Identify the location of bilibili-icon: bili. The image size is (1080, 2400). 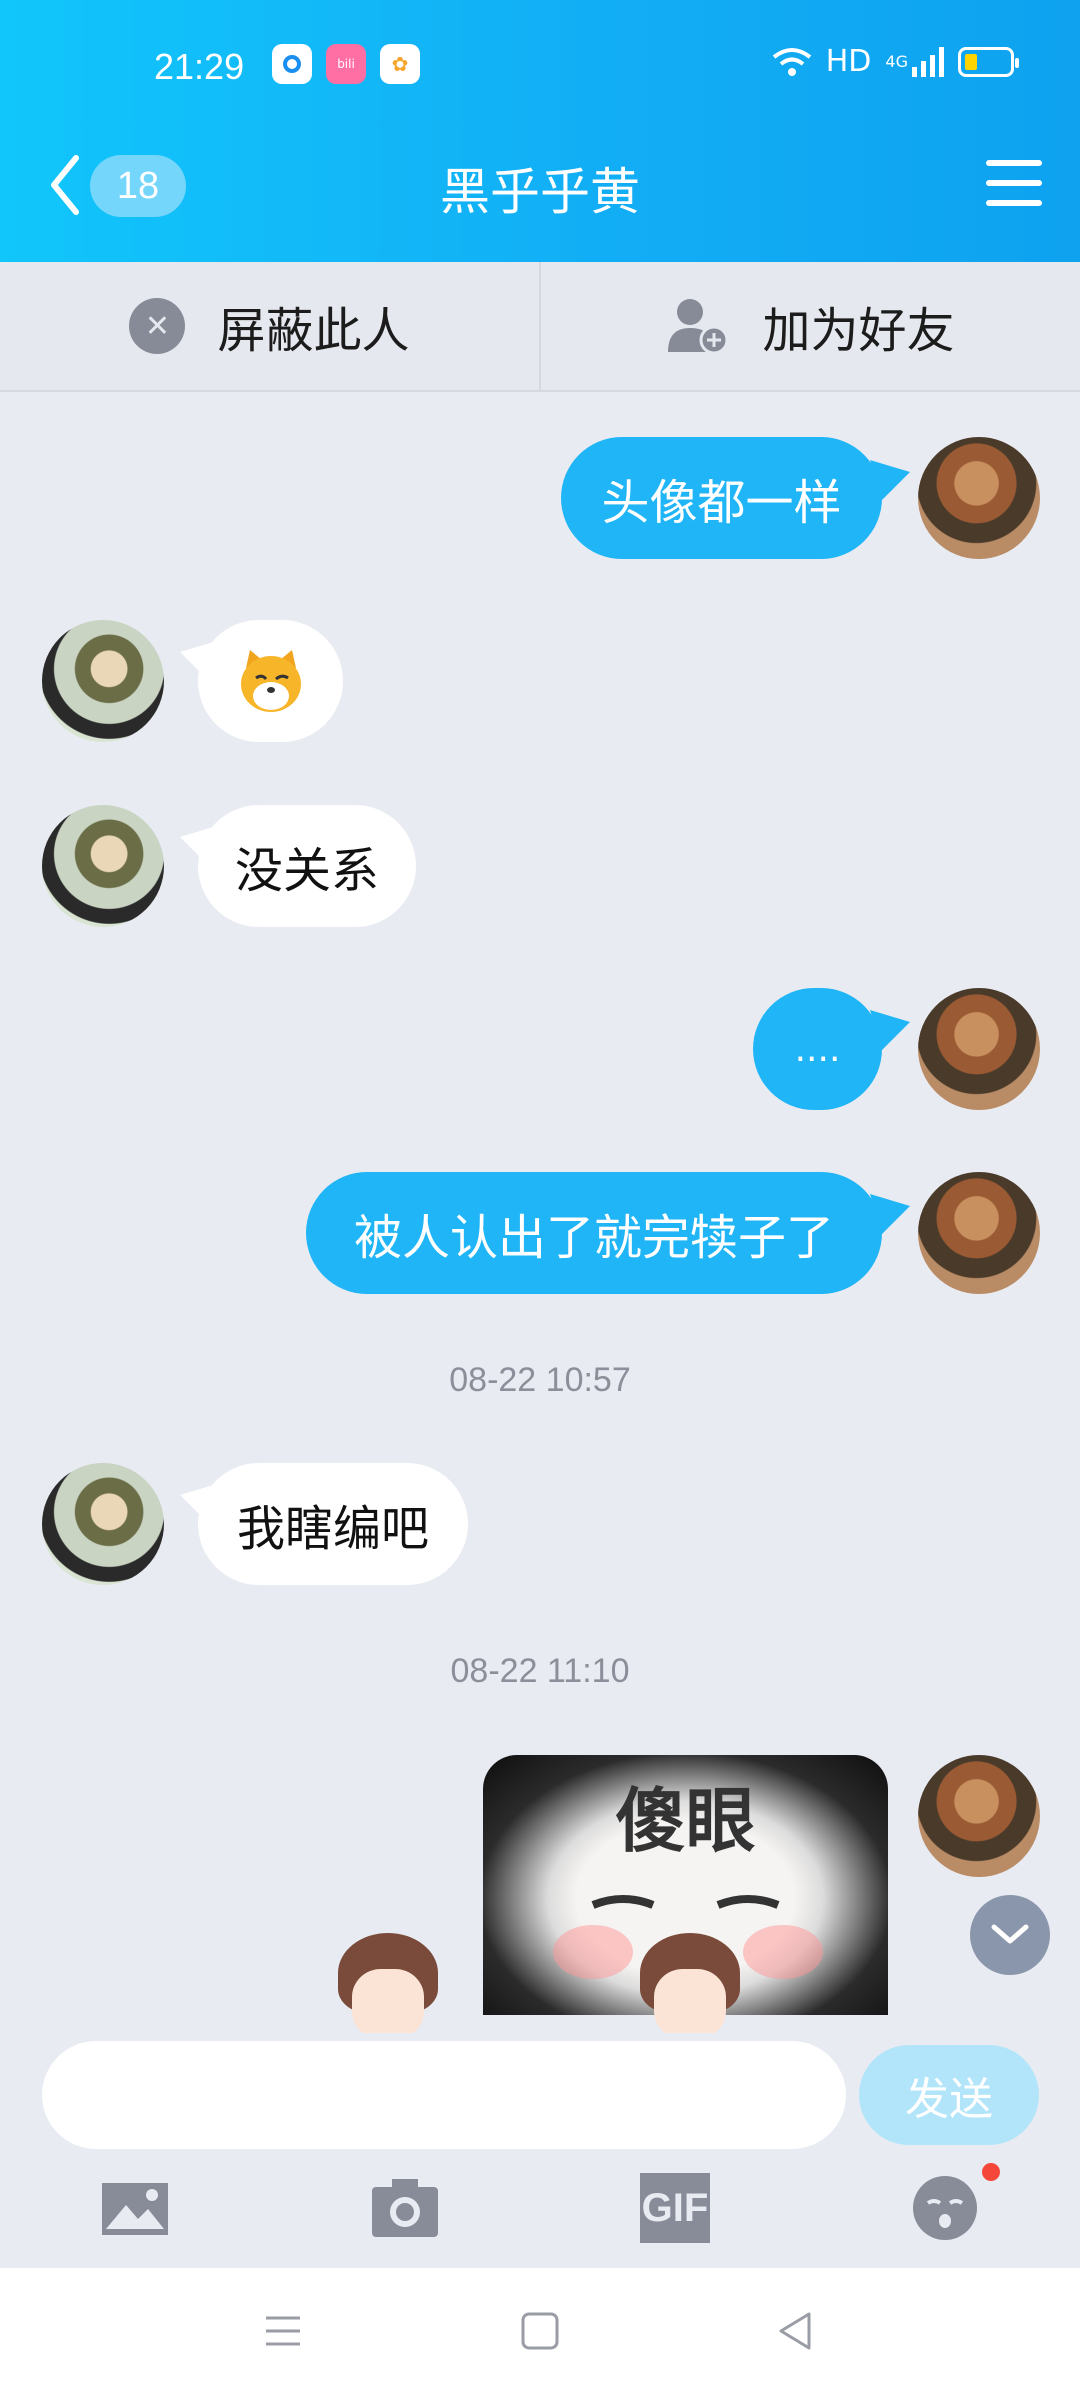
(346, 64).